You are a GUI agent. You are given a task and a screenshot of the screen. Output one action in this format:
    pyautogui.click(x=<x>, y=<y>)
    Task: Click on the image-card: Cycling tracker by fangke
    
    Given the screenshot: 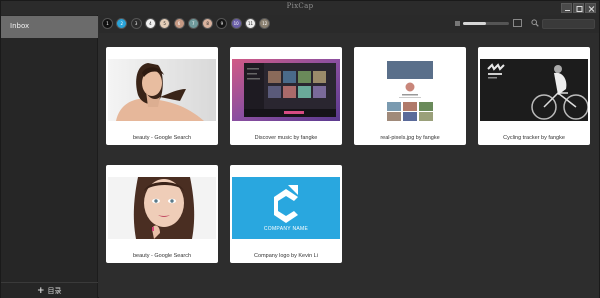 What is the action you would take?
    pyautogui.click(x=534, y=96)
    